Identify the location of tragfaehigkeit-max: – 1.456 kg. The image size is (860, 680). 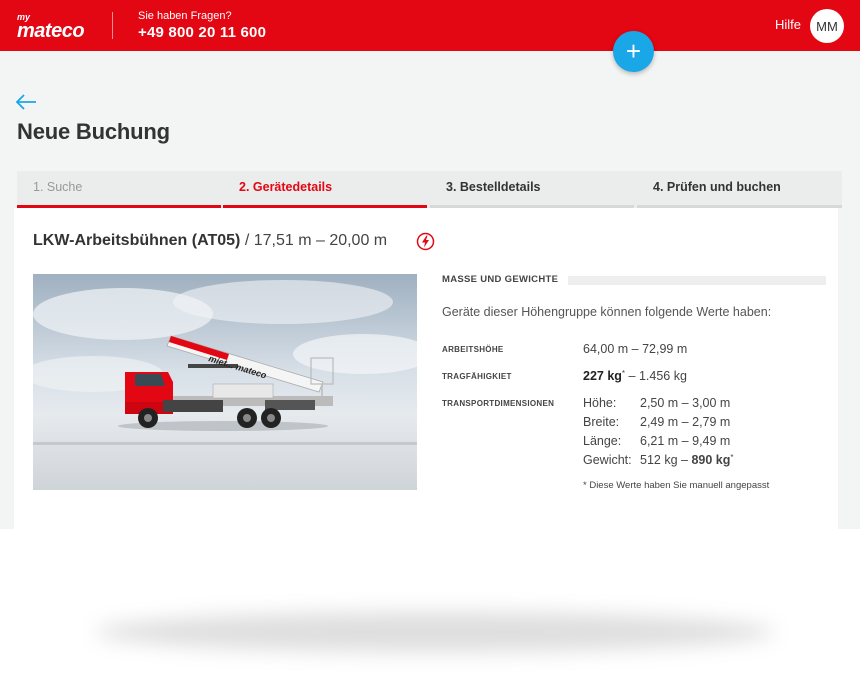
(656, 376).